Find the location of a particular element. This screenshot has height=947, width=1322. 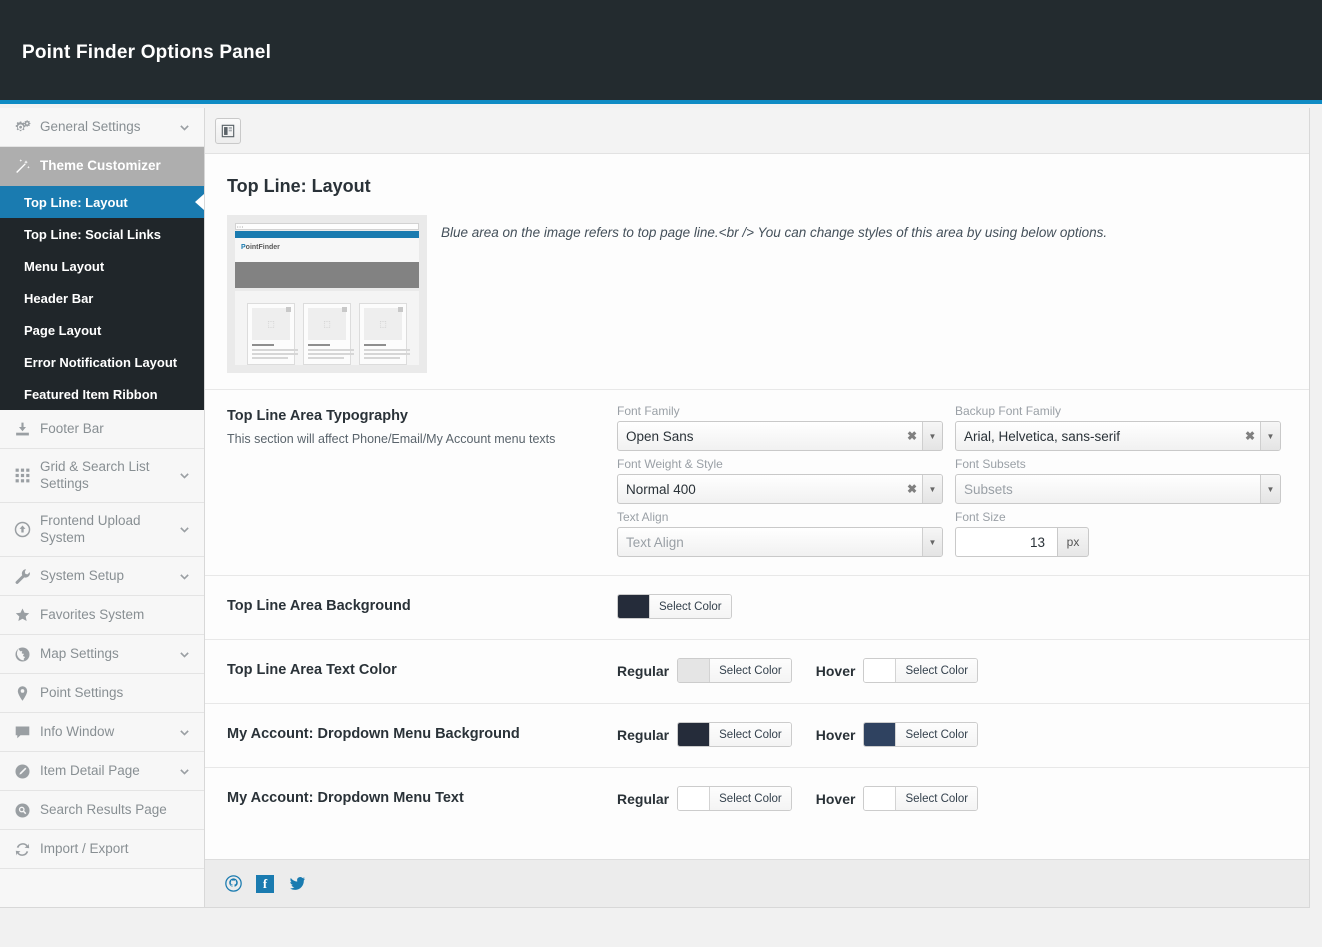

select-backup-font-family: Arial, Helvetica, sans-serif ✖ ▼ is located at coordinates (1118, 436).